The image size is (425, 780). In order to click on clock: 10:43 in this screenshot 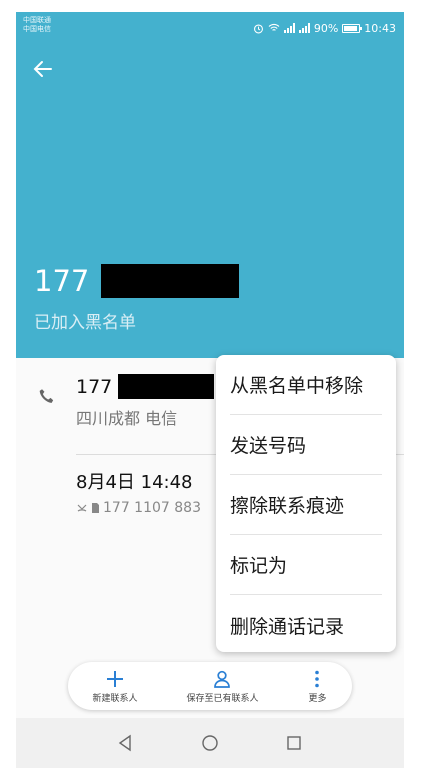, I will do `click(380, 28)`.